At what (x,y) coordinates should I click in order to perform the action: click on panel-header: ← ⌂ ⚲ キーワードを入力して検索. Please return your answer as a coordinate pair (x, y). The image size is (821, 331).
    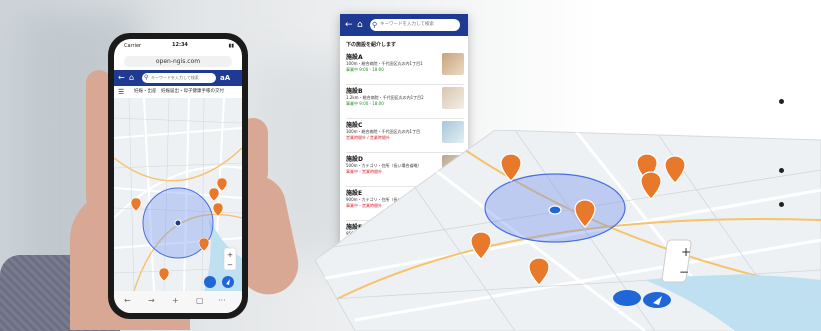
    Looking at the image, I should click on (404, 25).